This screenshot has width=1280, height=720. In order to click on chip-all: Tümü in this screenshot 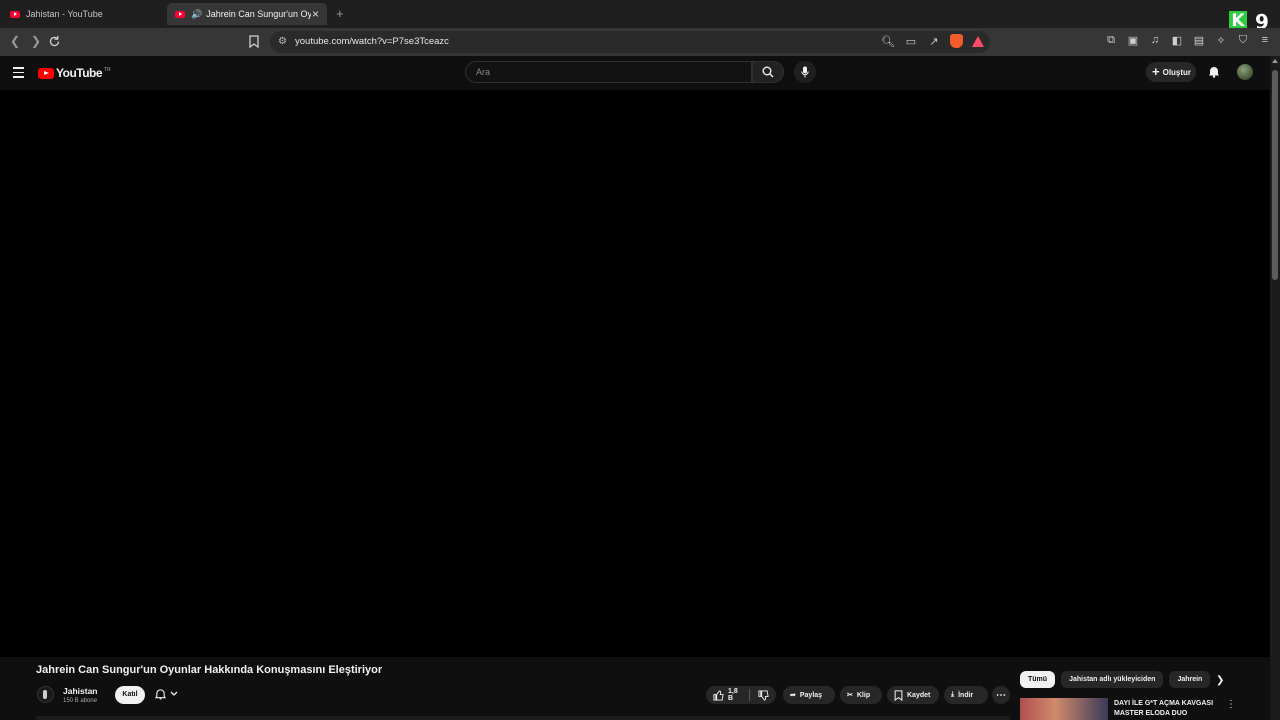, I will do `click(1038, 679)`.